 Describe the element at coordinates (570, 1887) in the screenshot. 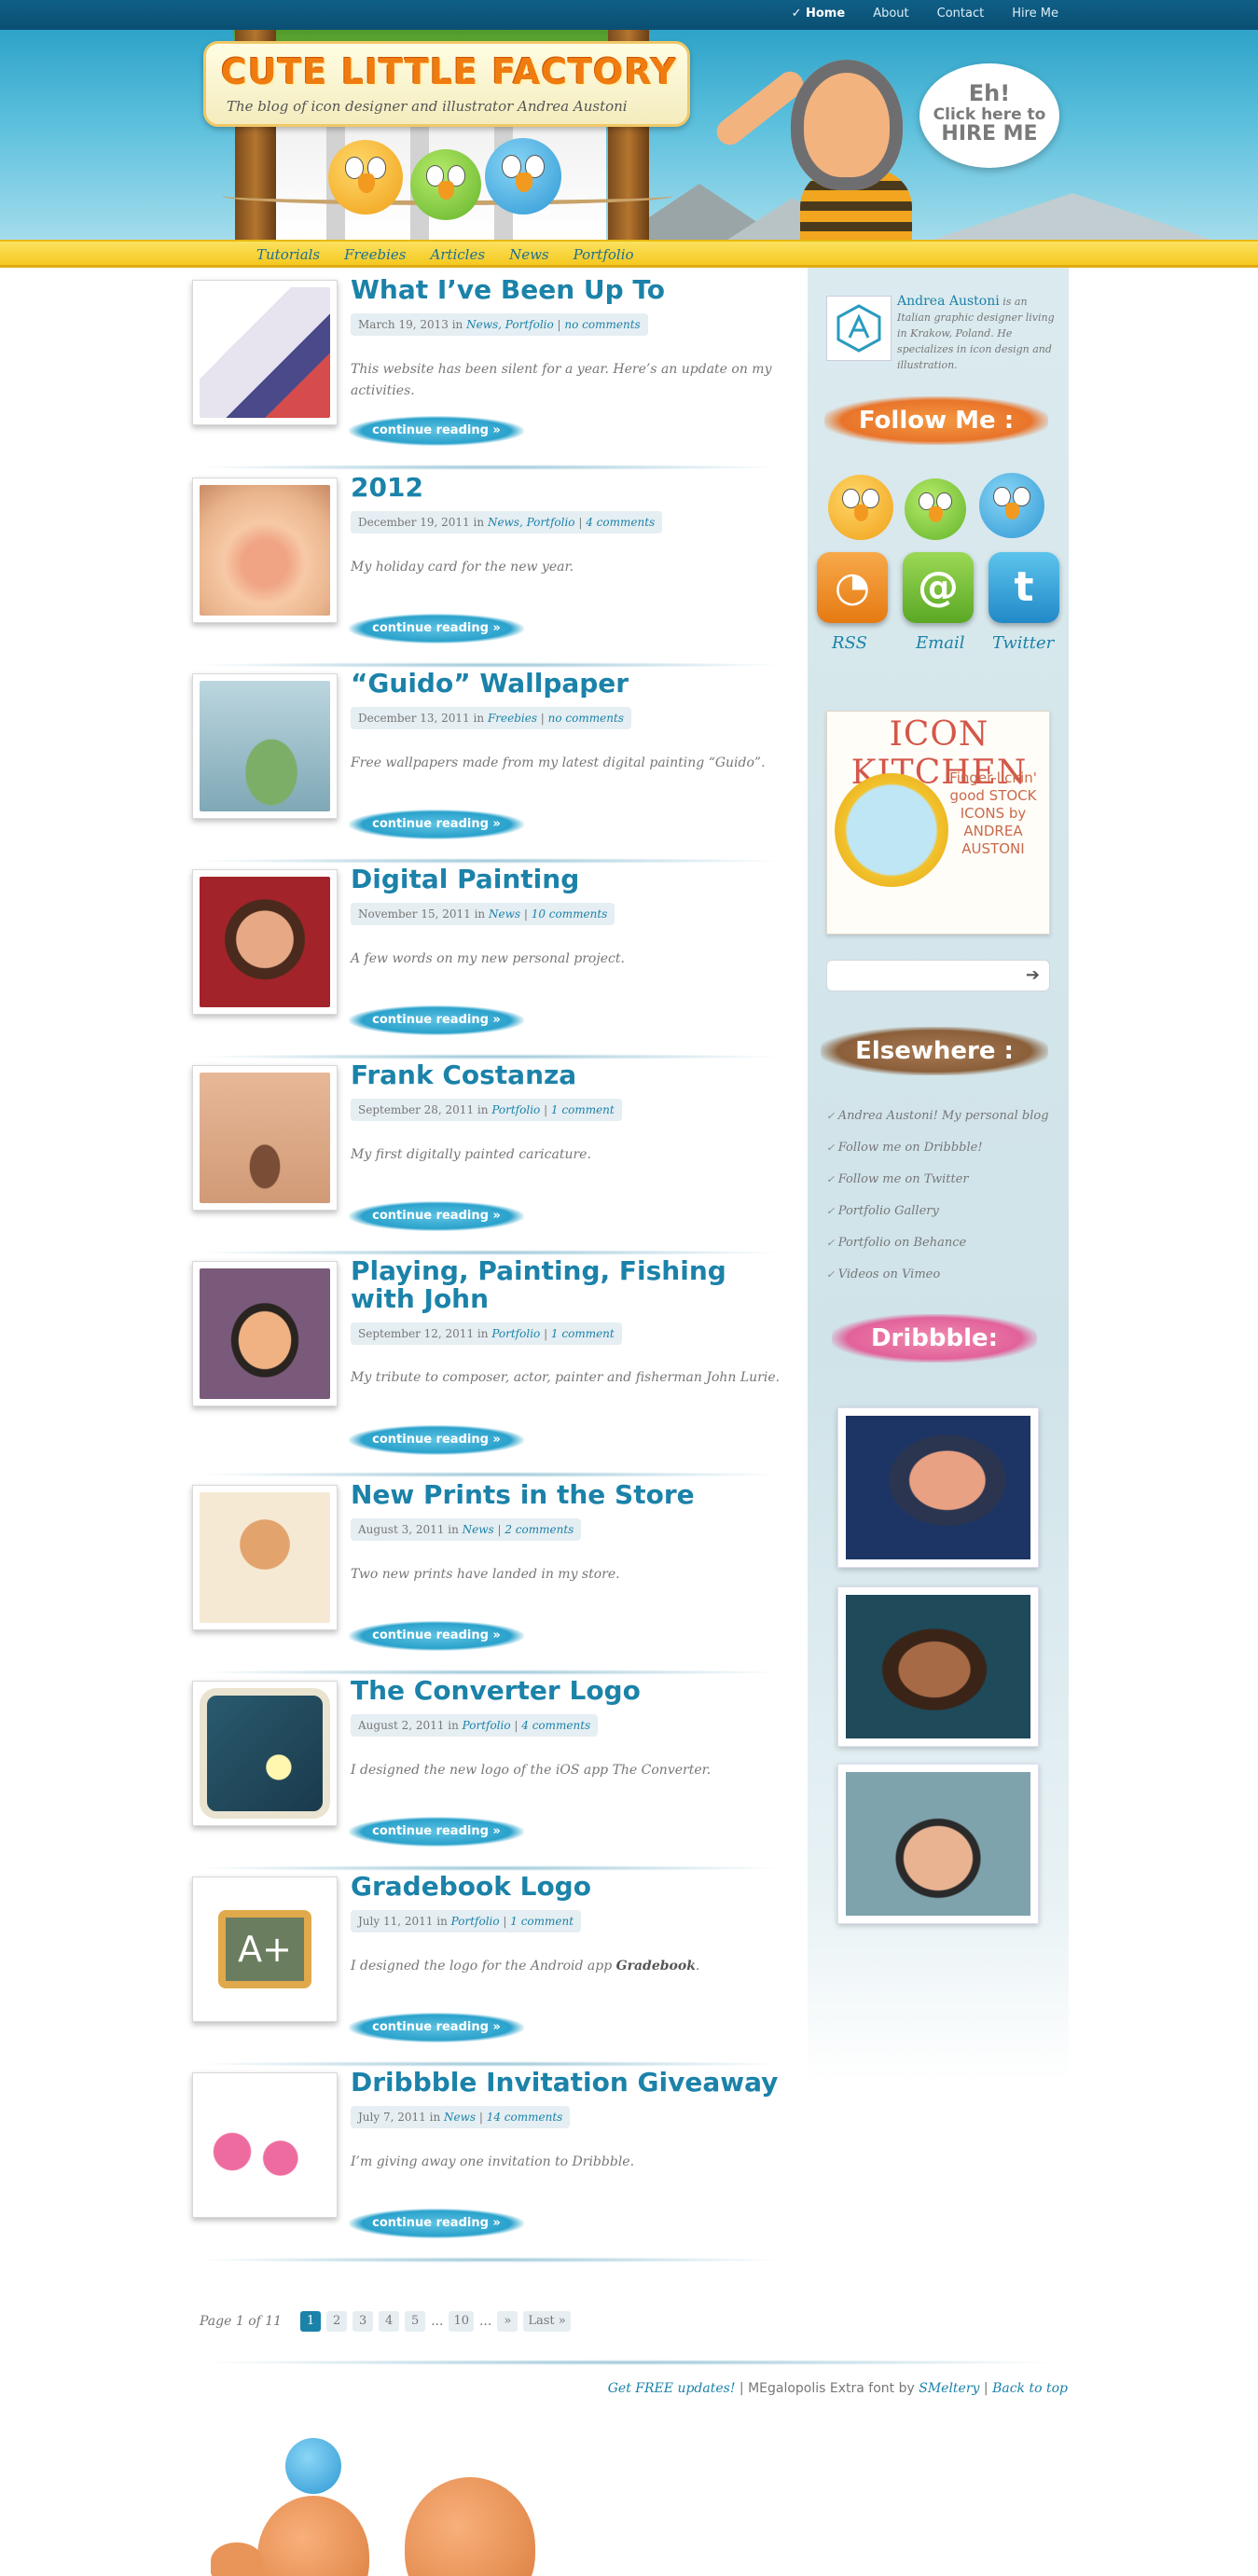

I see `post-title: Gradebook Logo` at that location.